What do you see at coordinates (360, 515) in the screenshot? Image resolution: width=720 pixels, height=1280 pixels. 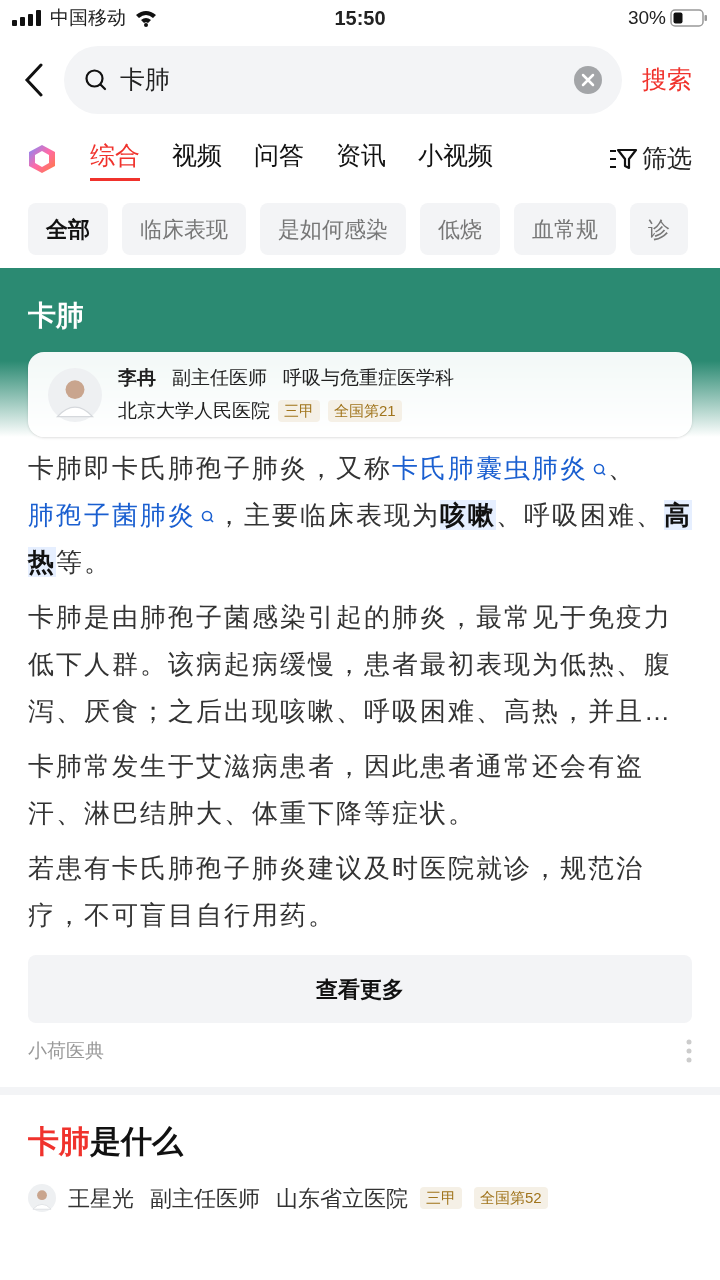 I see `summary-paragraph: 卡肺即卡氏肺孢子肺炎，又称卡氏肺囊虫肺炎 、 肺孢子菌肺炎 ，主要临床表现为咳嗽、呼吸困难、高热等。` at bounding box center [360, 515].